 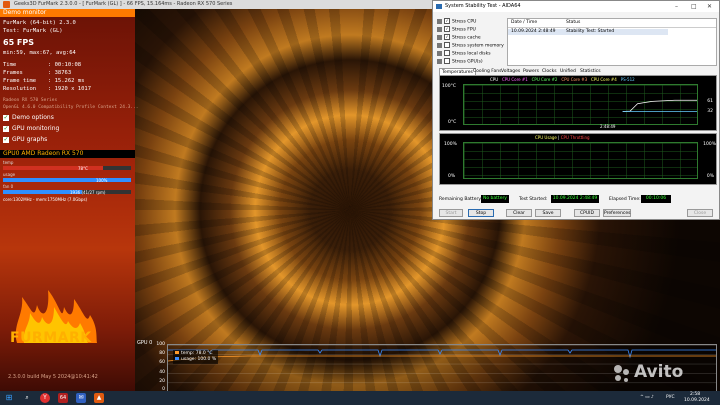 I want to click on yandex-browser-icon: Y, so click(x=45, y=398).